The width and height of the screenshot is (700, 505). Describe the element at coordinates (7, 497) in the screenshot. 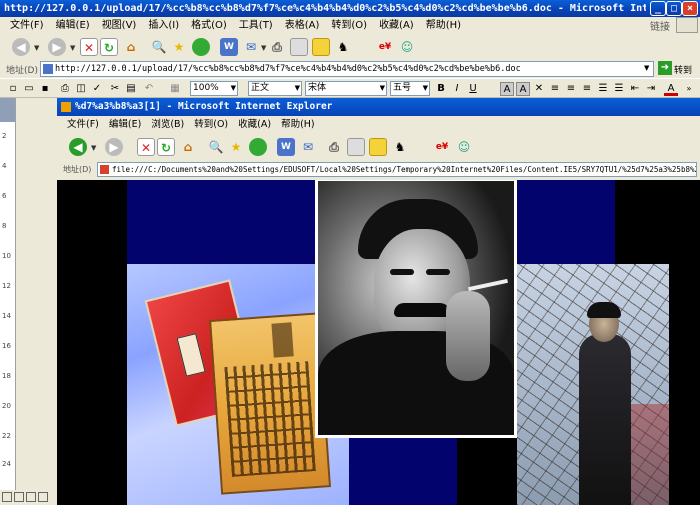

I see `normal-view-icon` at that location.